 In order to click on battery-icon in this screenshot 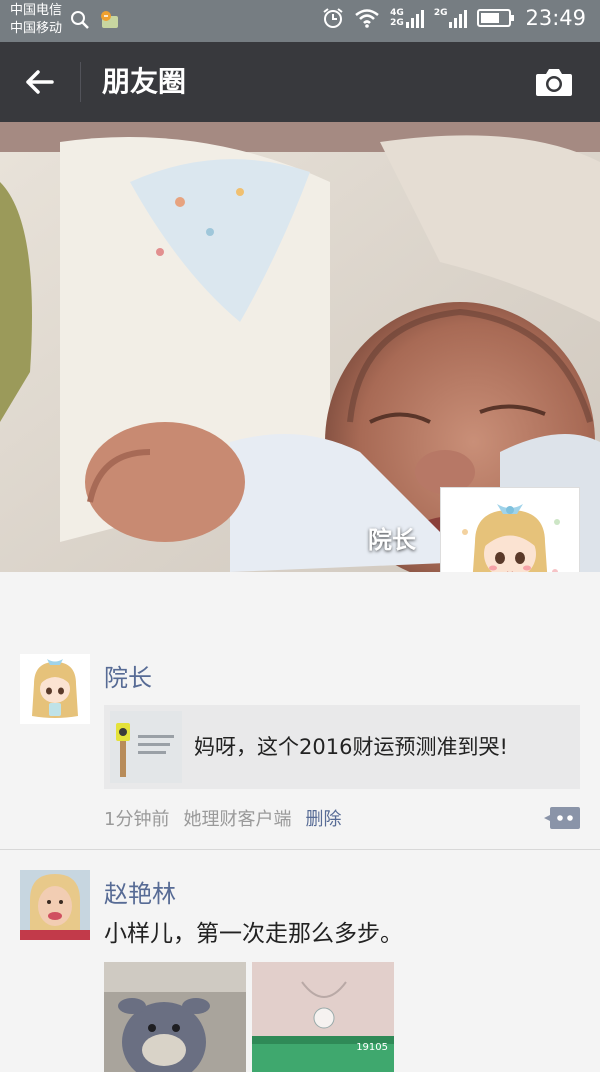, I will do `click(496, 18)`.